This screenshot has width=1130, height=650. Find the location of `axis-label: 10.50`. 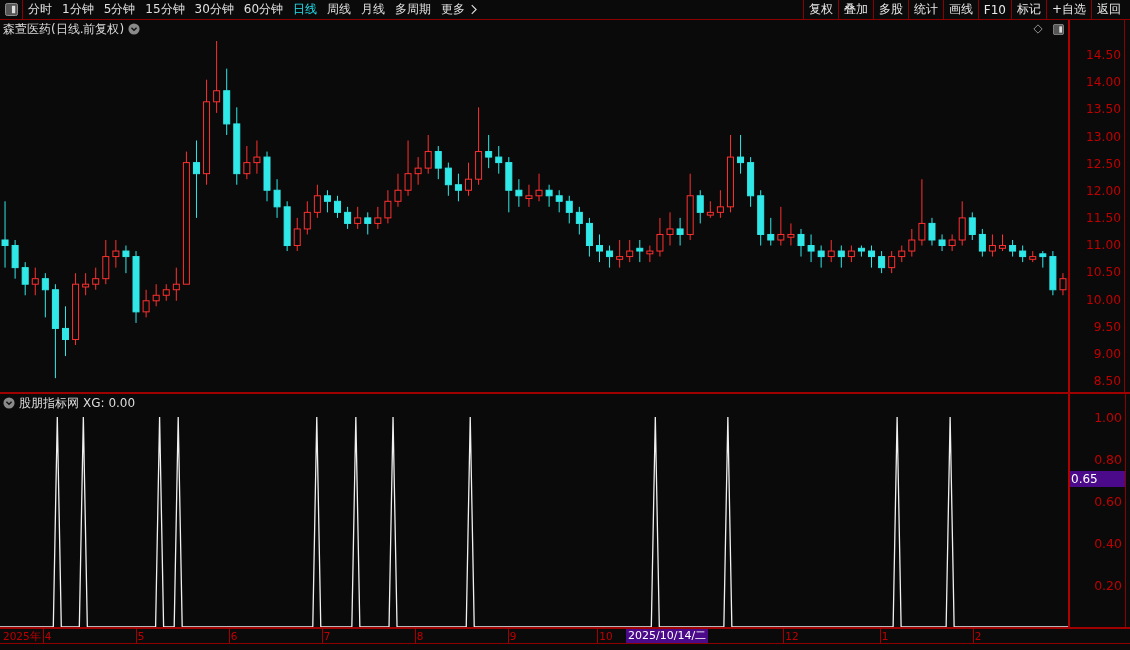

axis-label: 10.50 is located at coordinates (1103, 272).